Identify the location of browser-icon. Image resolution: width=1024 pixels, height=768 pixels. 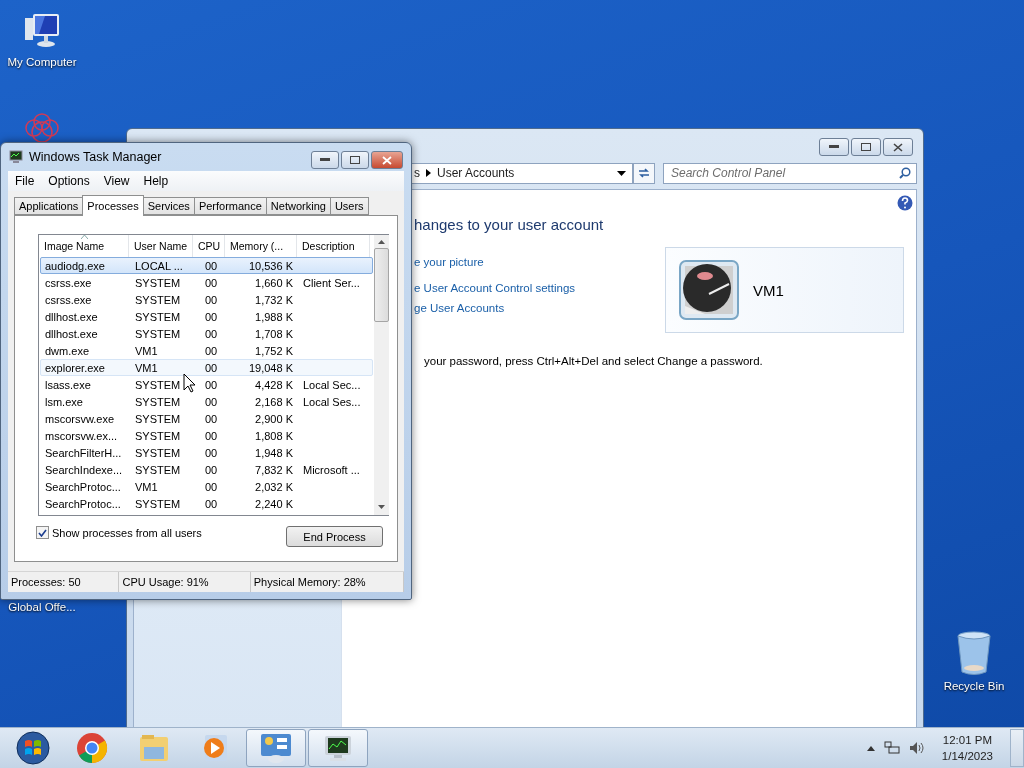
(92, 748).